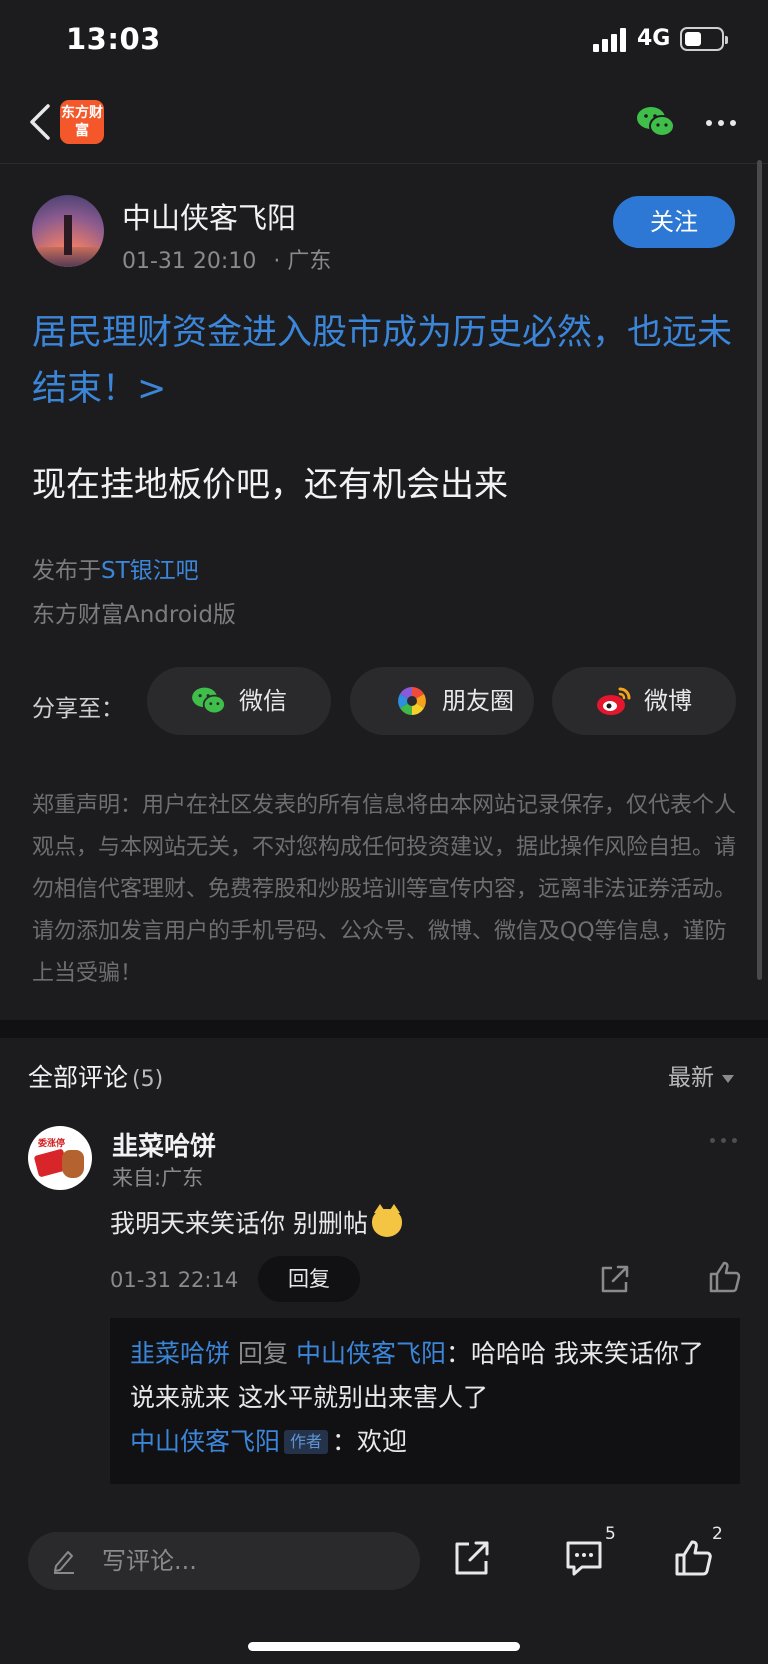 The width and height of the screenshot is (768, 1664). Describe the element at coordinates (174, 1280) in the screenshot. I see `comment-time: 01-31 22:14` at that location.